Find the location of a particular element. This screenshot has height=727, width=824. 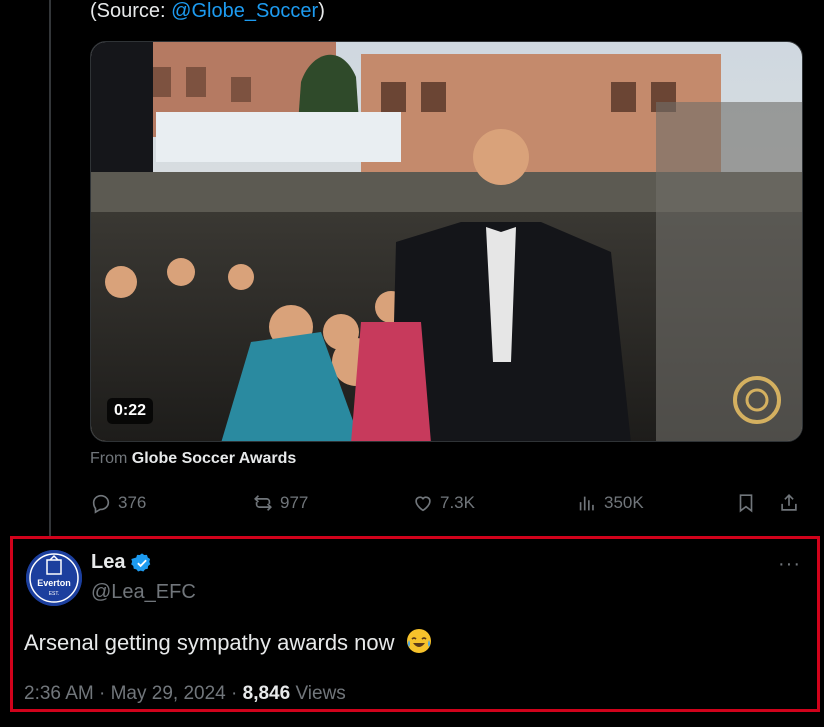

source-prefix: (Source: is located at coordinates (131, 11).